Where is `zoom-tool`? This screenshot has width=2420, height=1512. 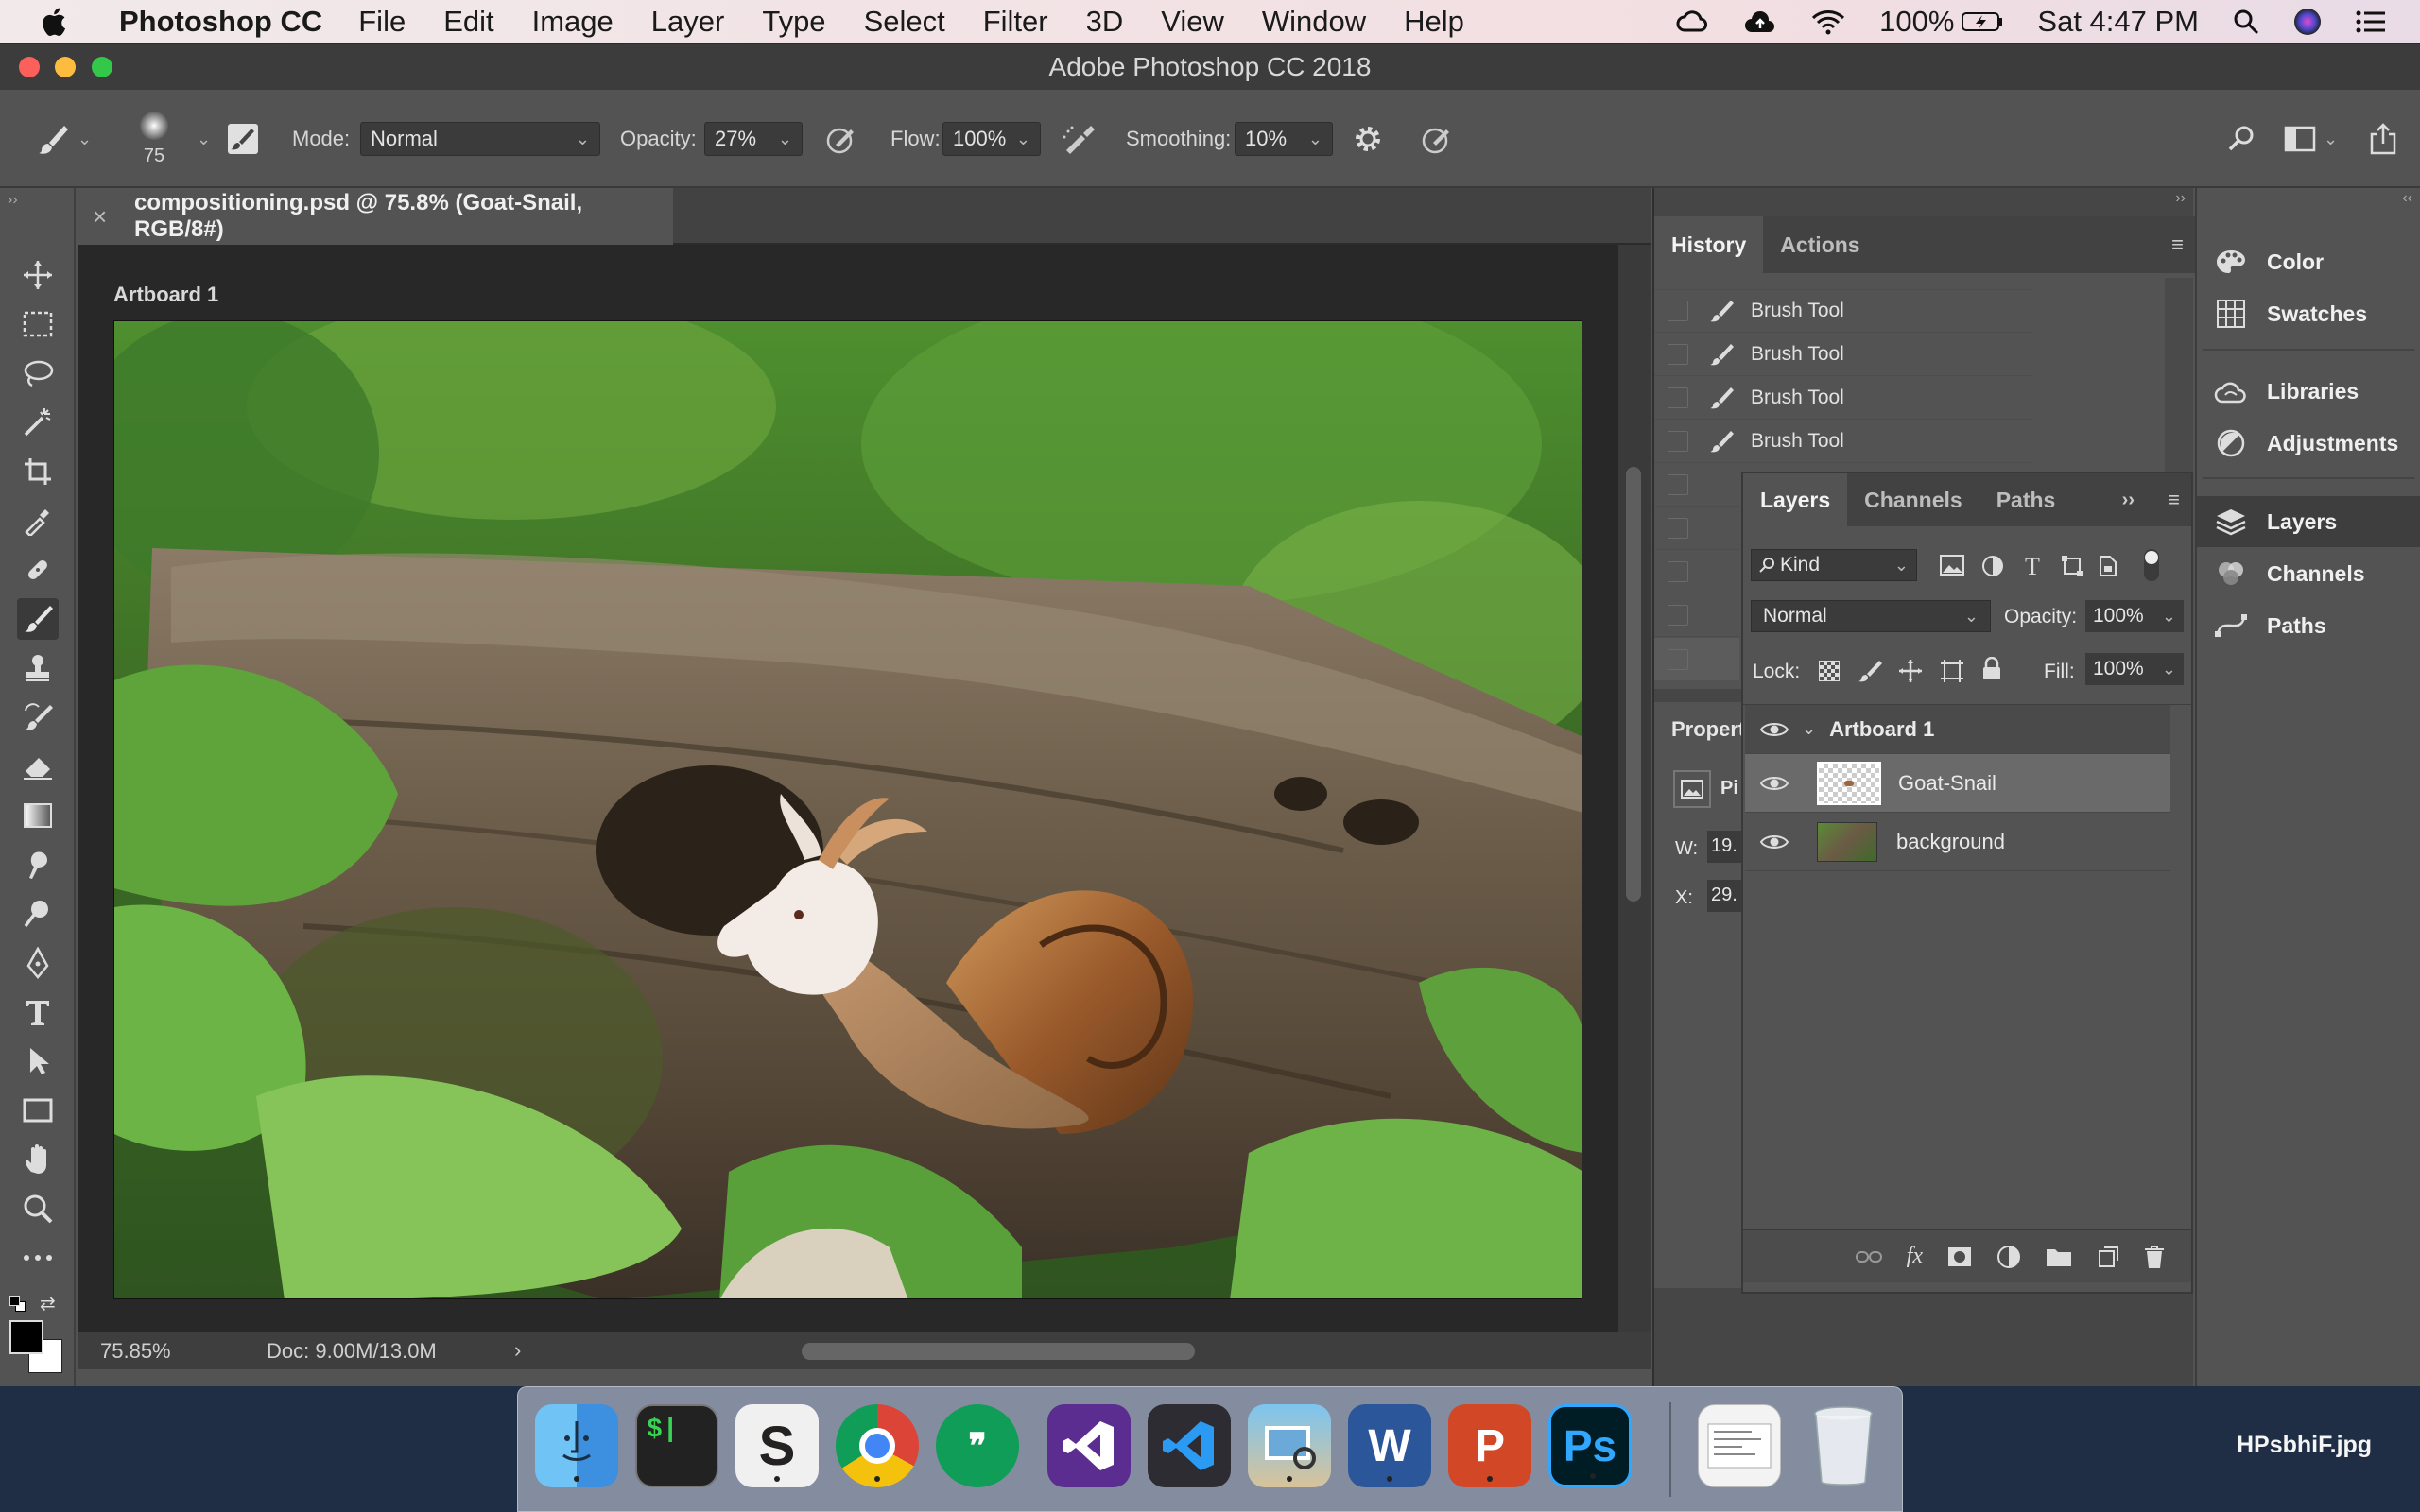
zoom-tool is located at coordinates (38, 1208).